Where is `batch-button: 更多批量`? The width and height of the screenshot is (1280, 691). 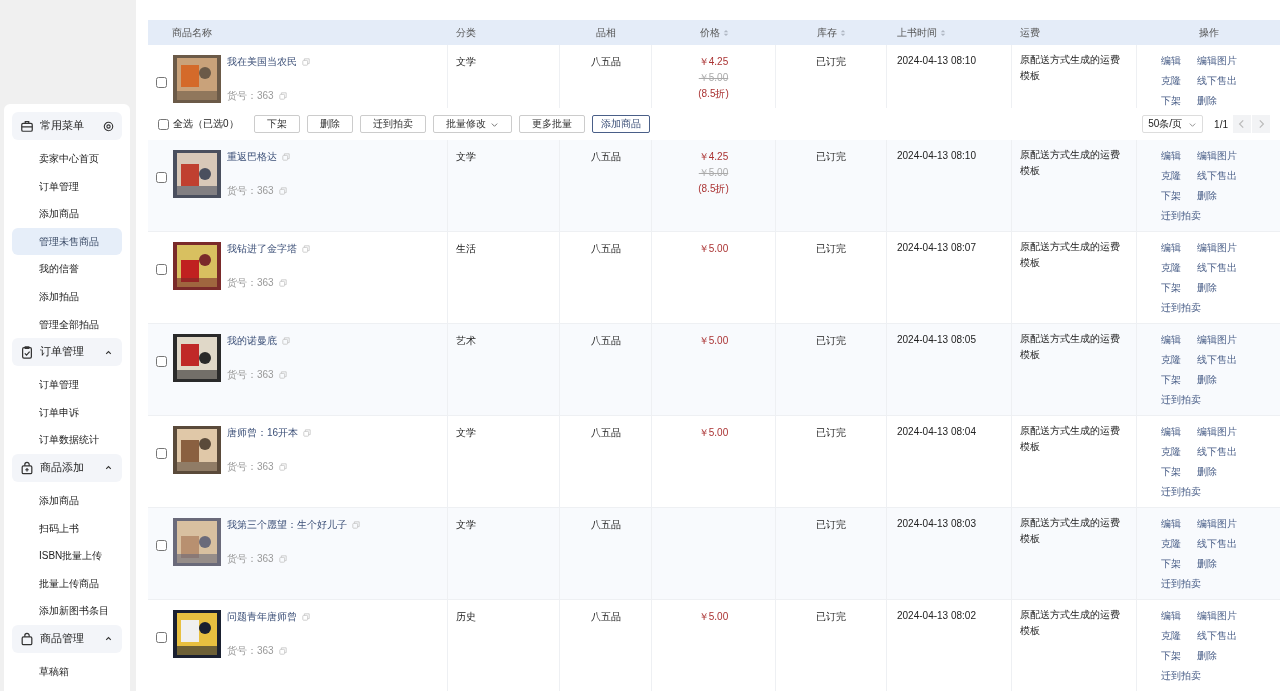 batch-button: 更多批量 is located at coordinates (551, 124).